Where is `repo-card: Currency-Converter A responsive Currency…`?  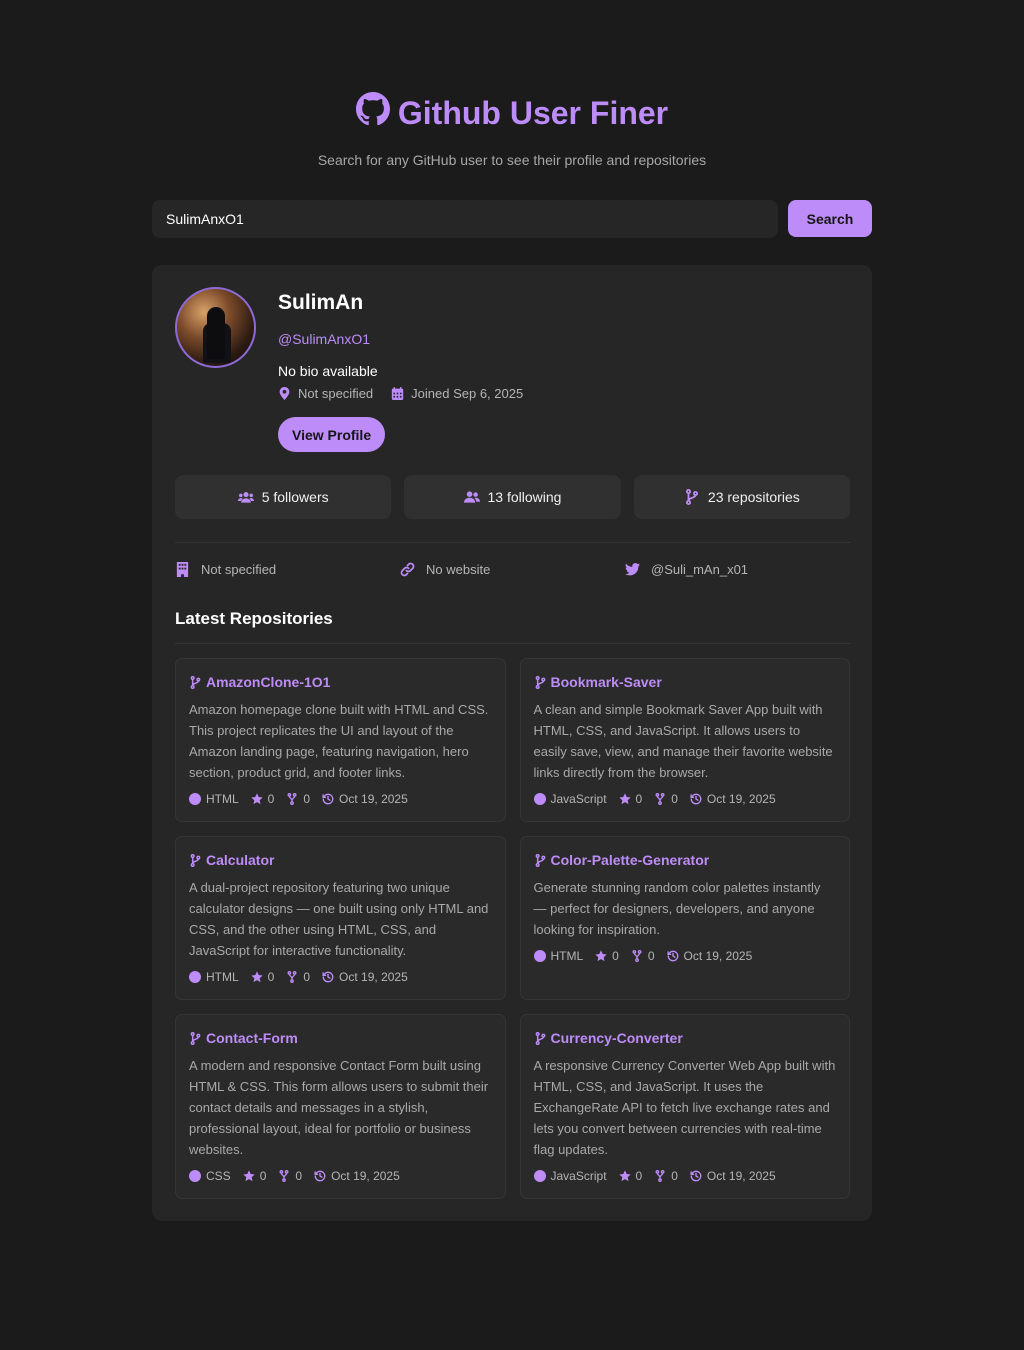
repo-card: Currency-Converter A responsive Currency… is located at coordinates (684, 1106).